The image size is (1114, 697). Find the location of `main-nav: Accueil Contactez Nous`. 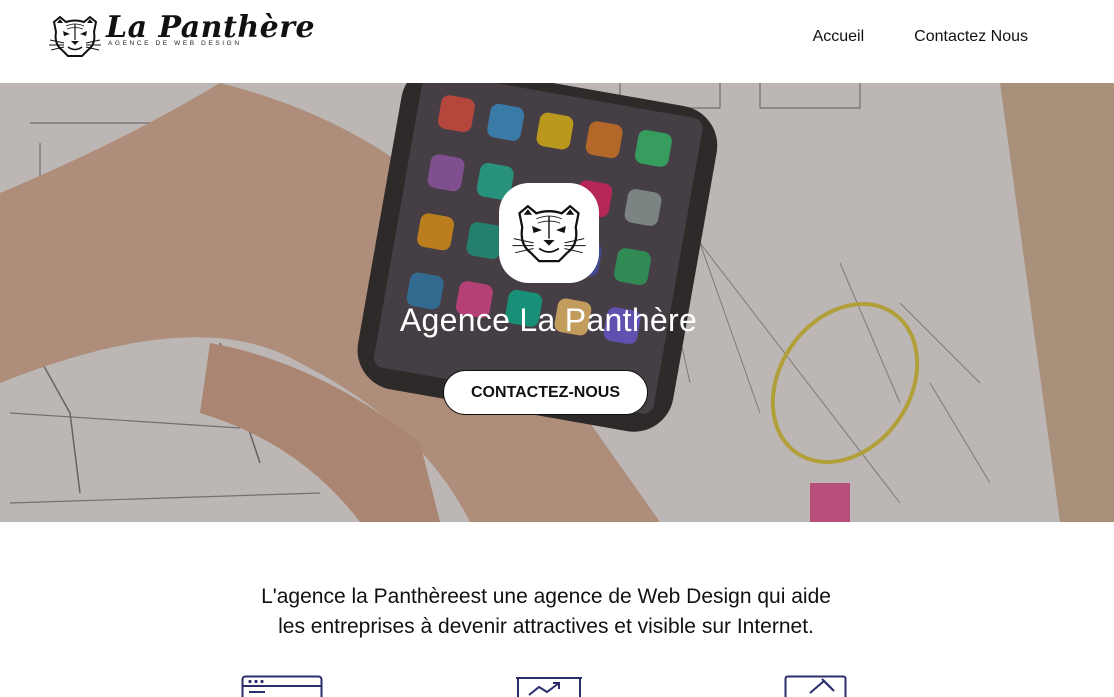

main-nav: Accueil Contactez Nous is located at coordinates (920, 37).